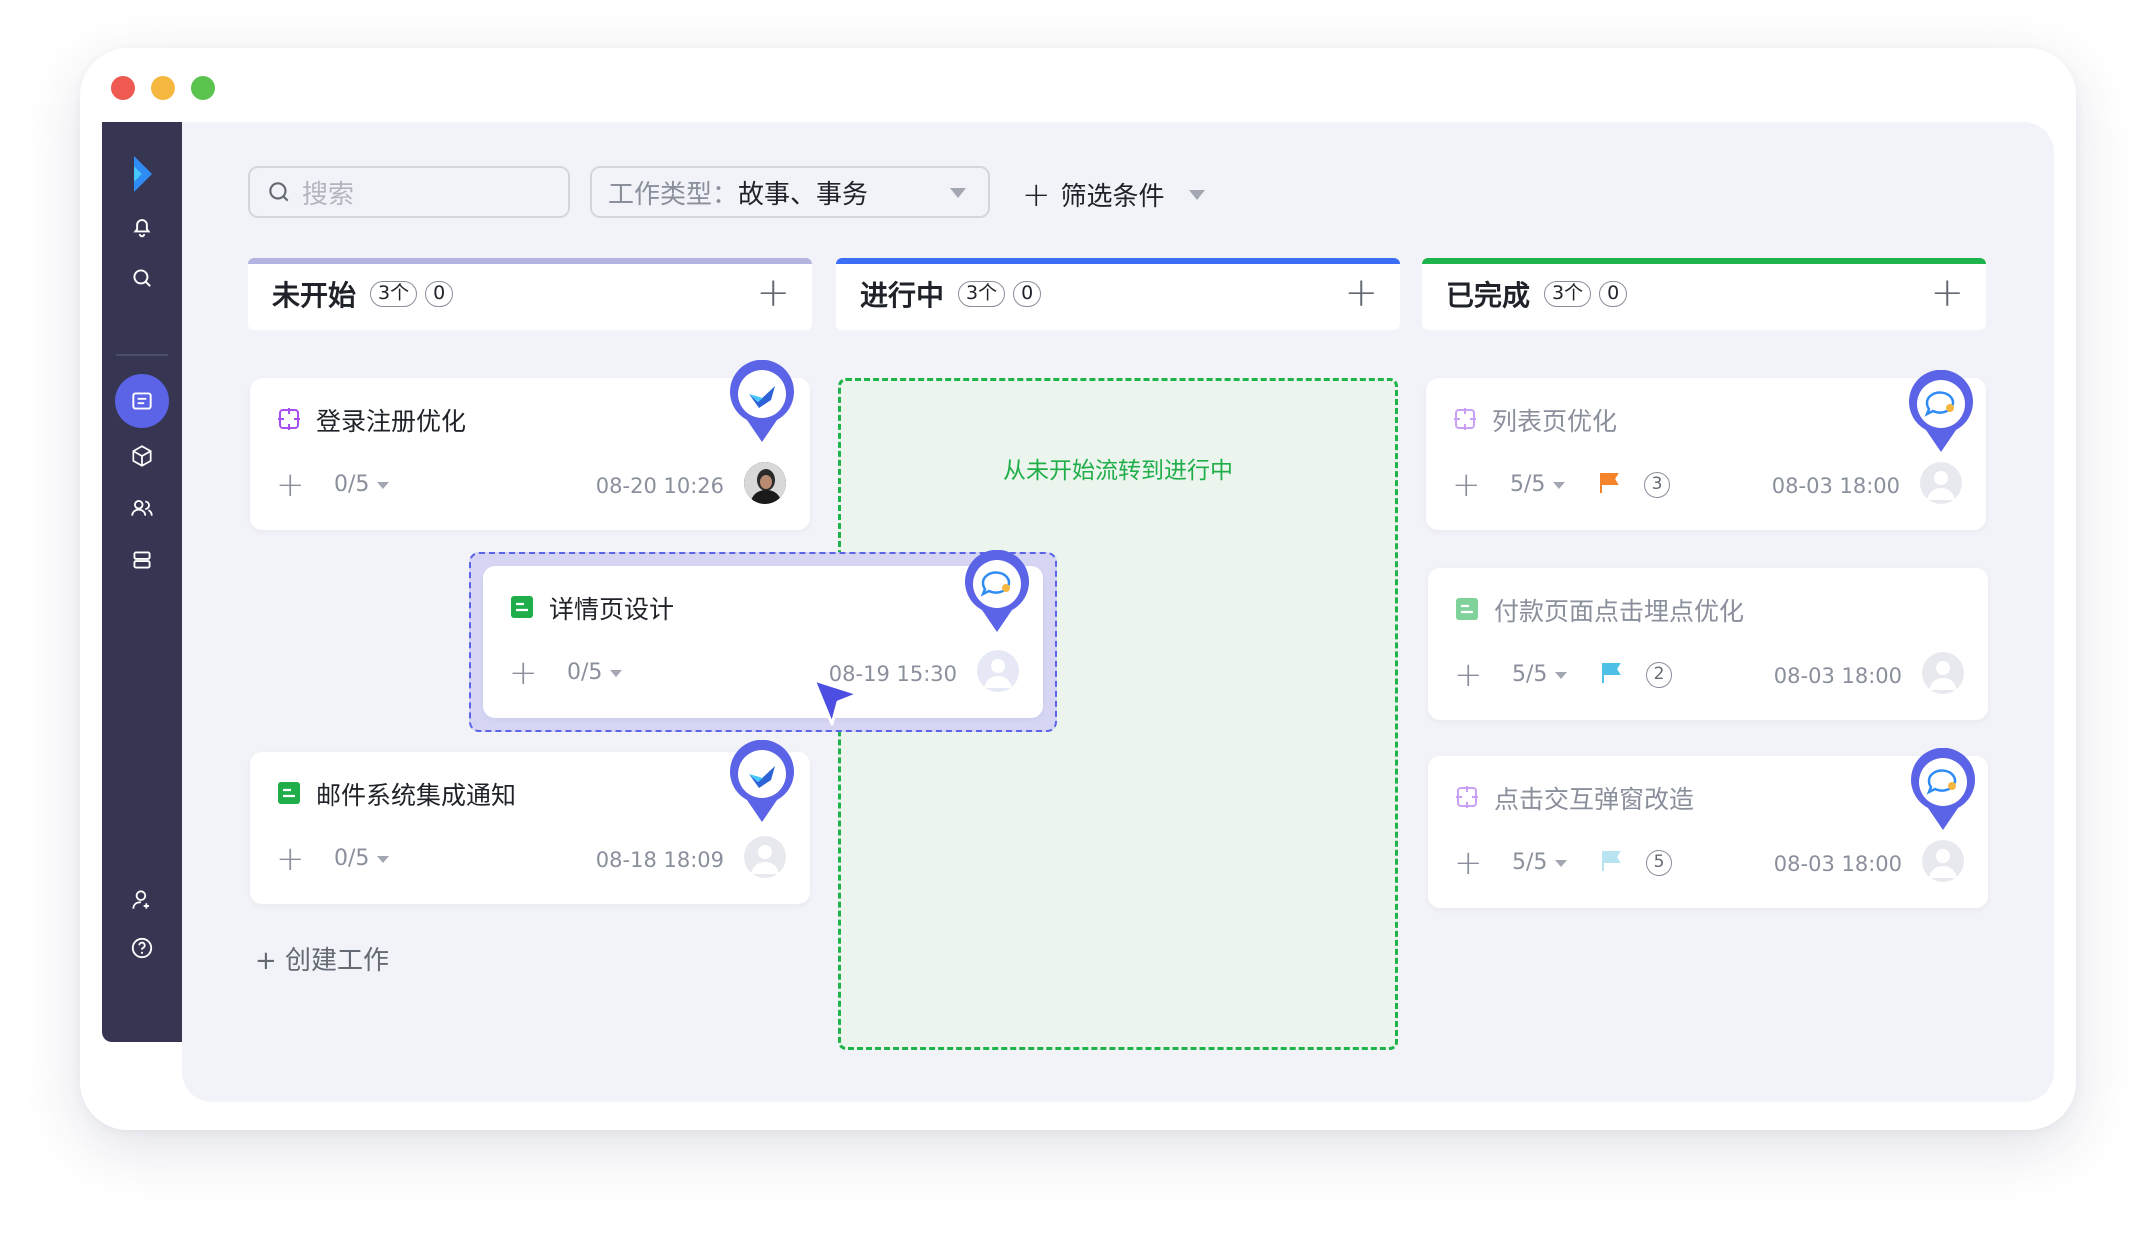 This screenshot has height=1236, width=2154. I want to click on card-title: 列表页优化, so click(1555, 421).